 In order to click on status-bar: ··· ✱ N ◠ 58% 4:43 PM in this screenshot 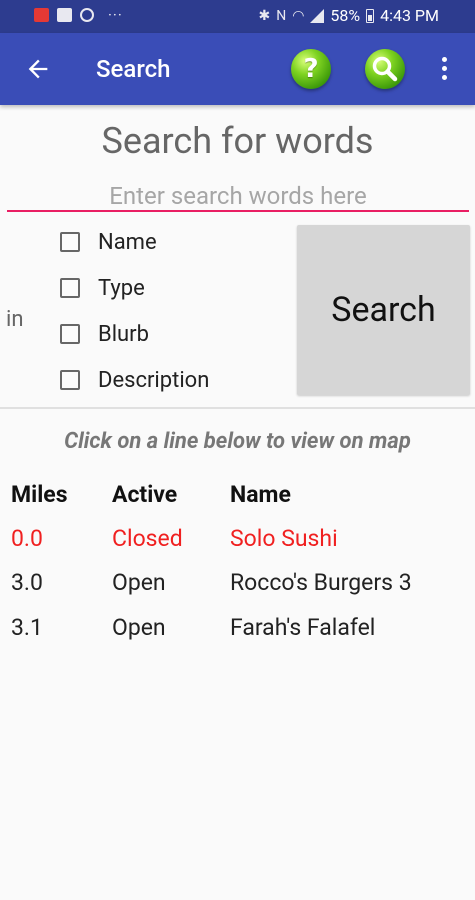, I will do `click(237, 16)`.